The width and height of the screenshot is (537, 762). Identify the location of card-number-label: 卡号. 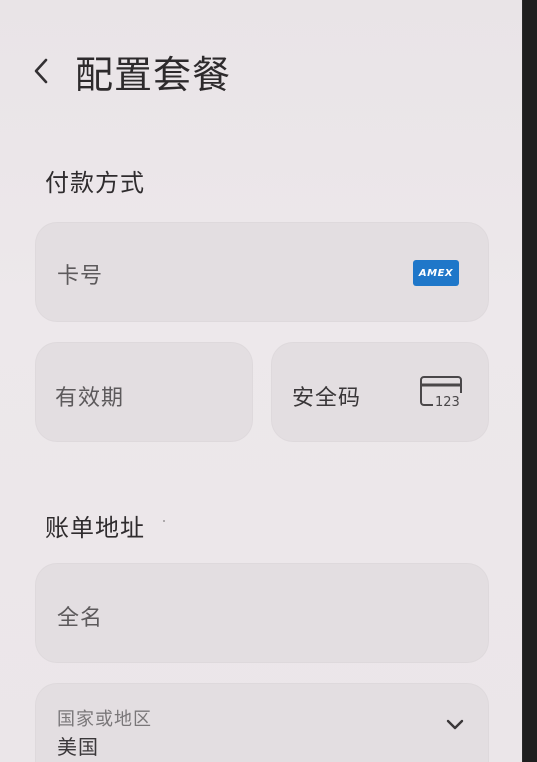
(80, 276).